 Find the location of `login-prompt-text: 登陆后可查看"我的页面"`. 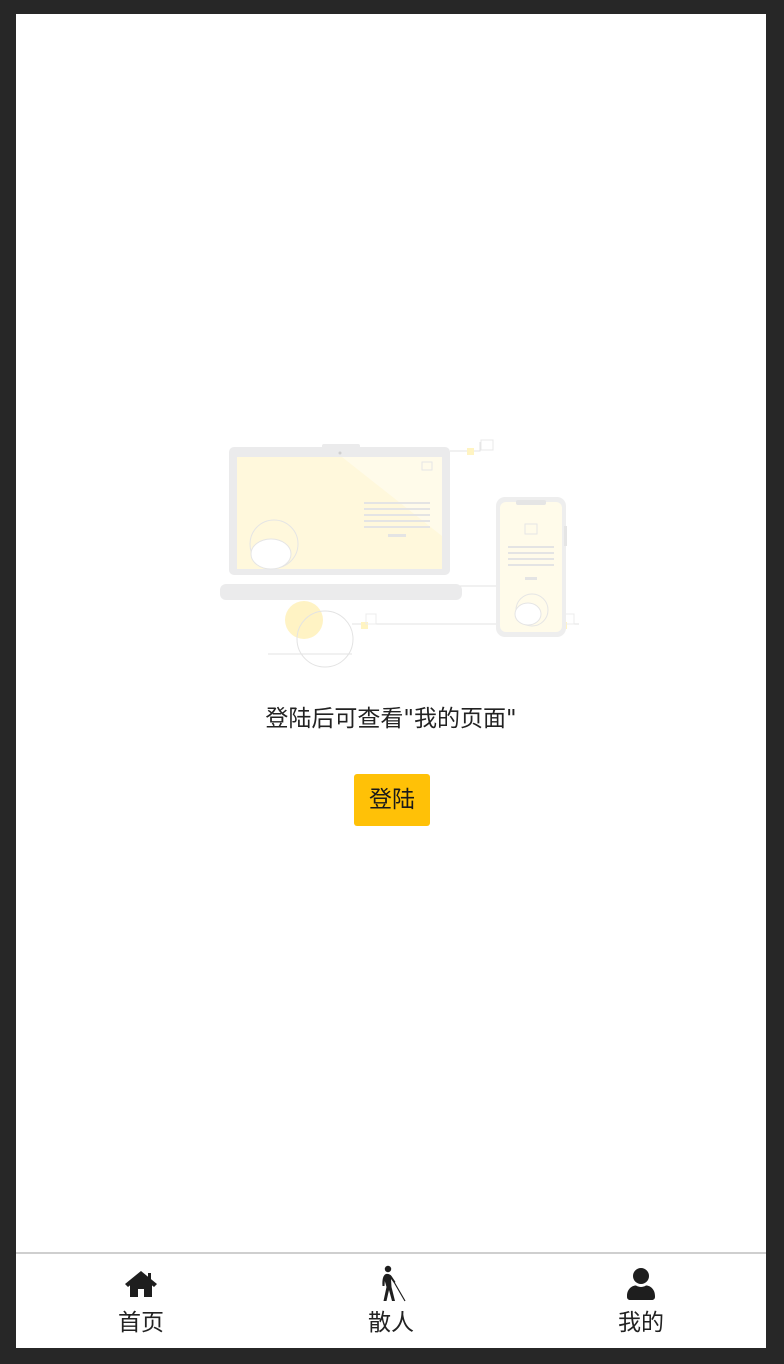

login-prompt-text: 登陆后可查看"我的页面" is located at coordinates (391, 719).